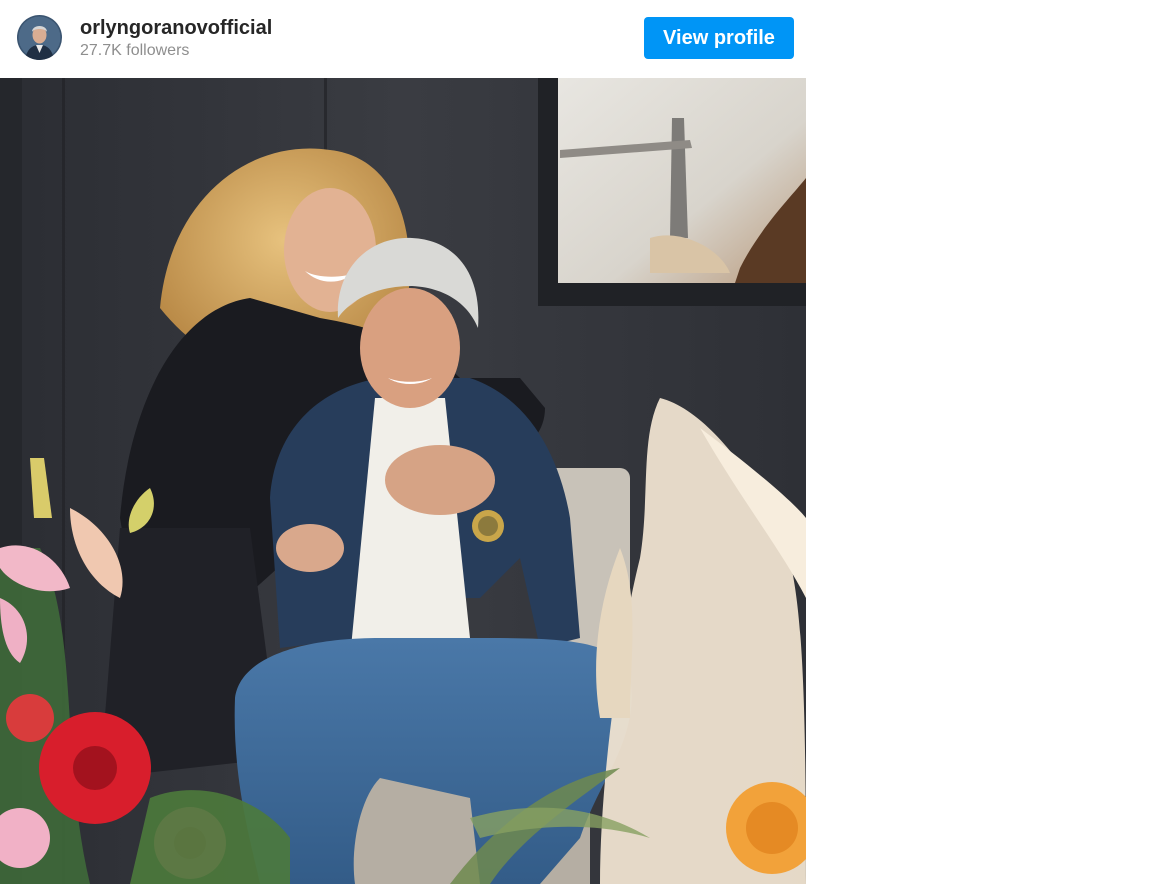 This screenshot has width=1152, height=884. Describe the element at coordinates (176, 28) in the screenshot. I see `username-link: orlyngoranovofficial` at that location.